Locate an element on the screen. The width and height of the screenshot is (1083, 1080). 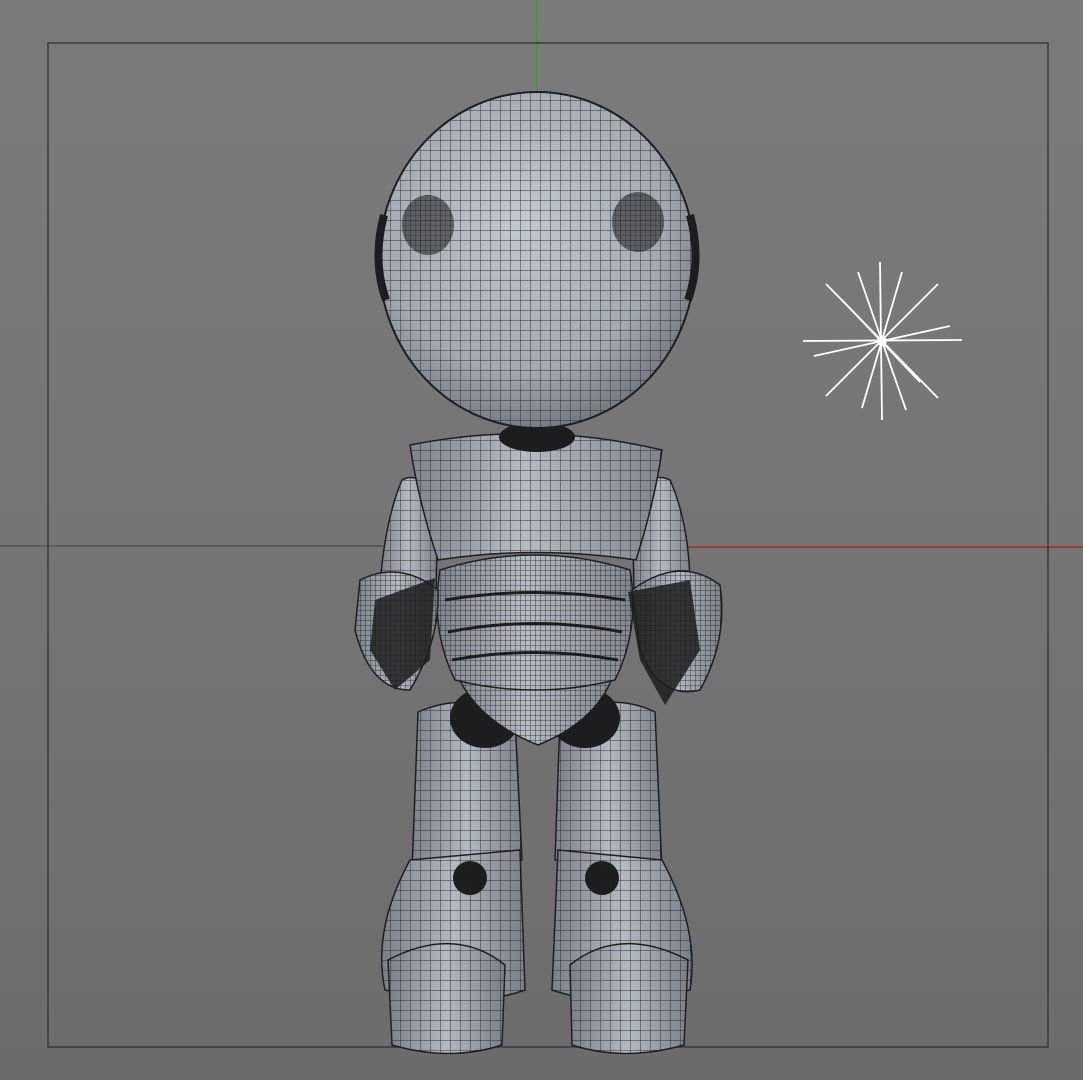
chest is located at coordinates (536, 496).